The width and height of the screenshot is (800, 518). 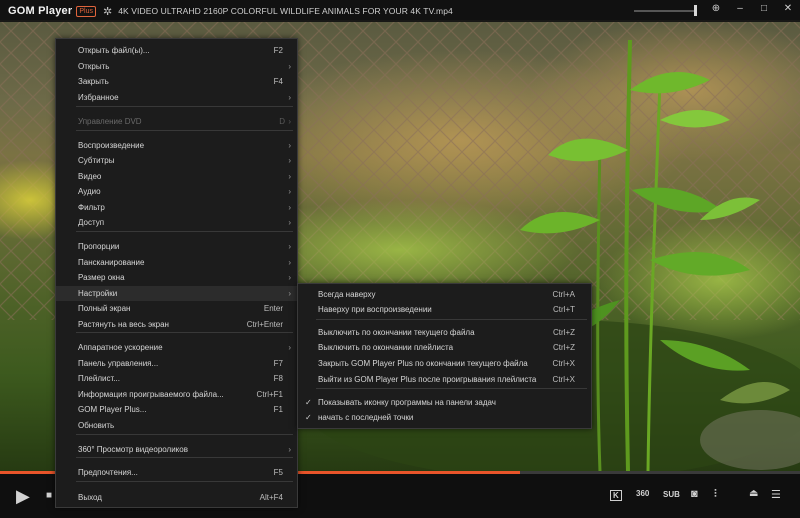 What do you see at coordinates (271, 497) in the screenshot?
I see `menu-item-shortcut: Alt+F4` at bounding box center [271, 497].